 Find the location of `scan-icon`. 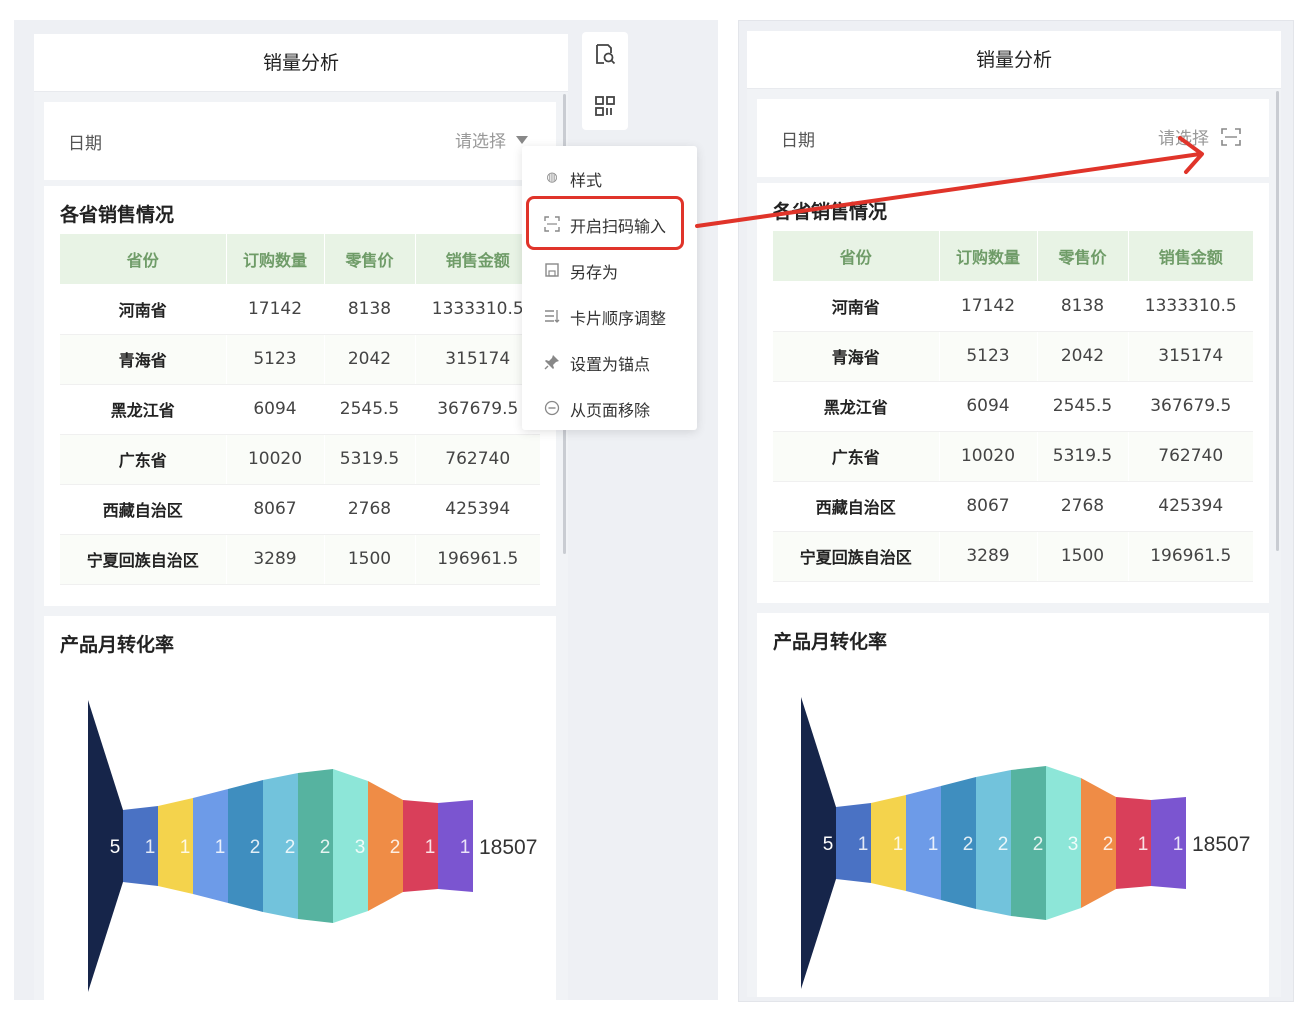

scan-icon is located at coordinates (1231, 137).